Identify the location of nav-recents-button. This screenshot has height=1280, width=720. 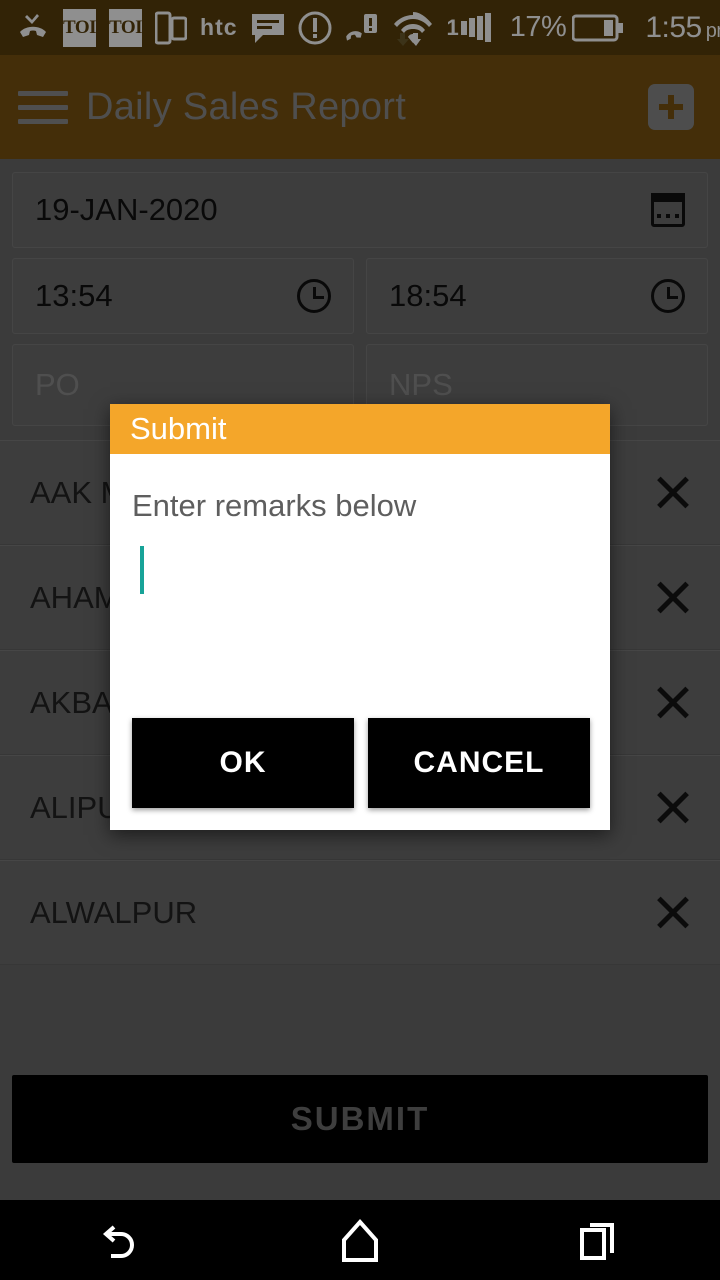
(600, 1240).